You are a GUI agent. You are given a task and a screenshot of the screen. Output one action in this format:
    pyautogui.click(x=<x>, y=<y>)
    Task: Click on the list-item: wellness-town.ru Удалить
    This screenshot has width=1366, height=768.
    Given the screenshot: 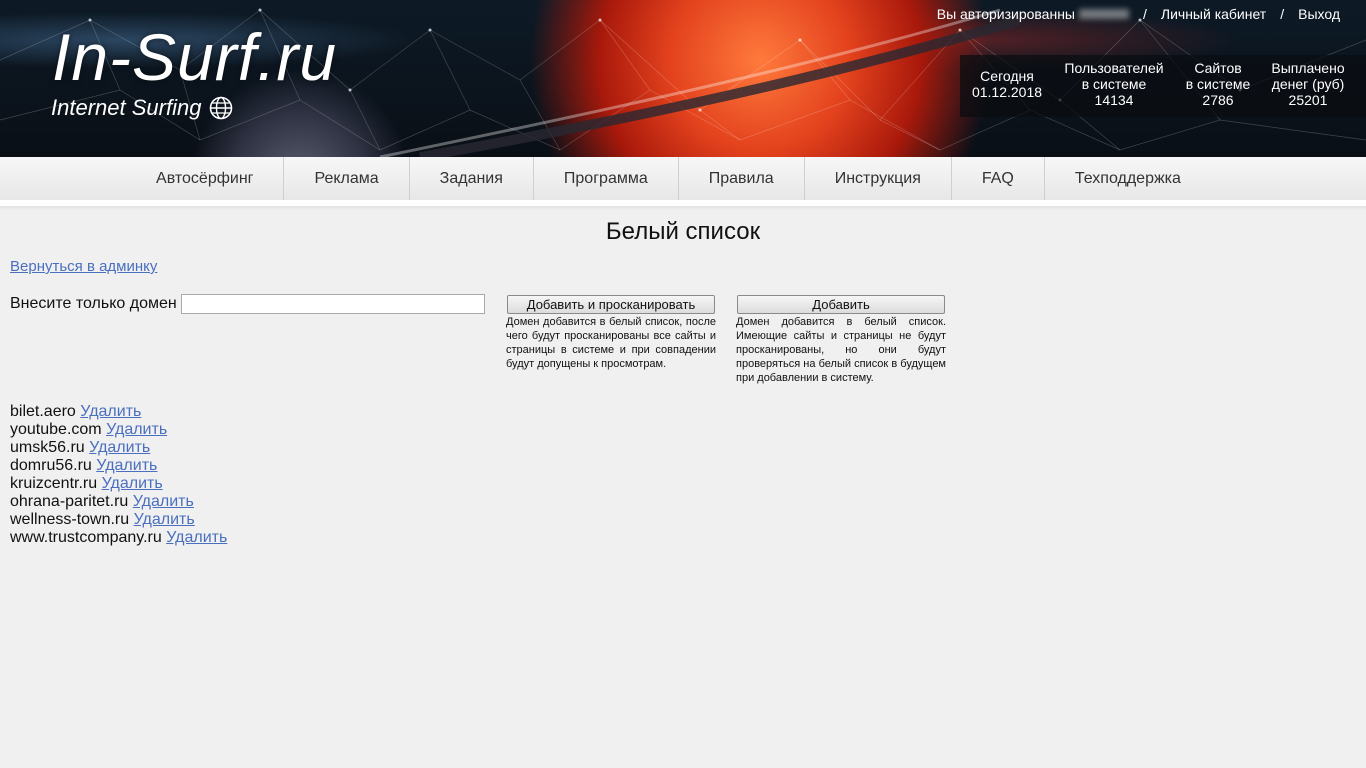 What is the action you would take?
    pyautogui.click(x=118, y=520)
    